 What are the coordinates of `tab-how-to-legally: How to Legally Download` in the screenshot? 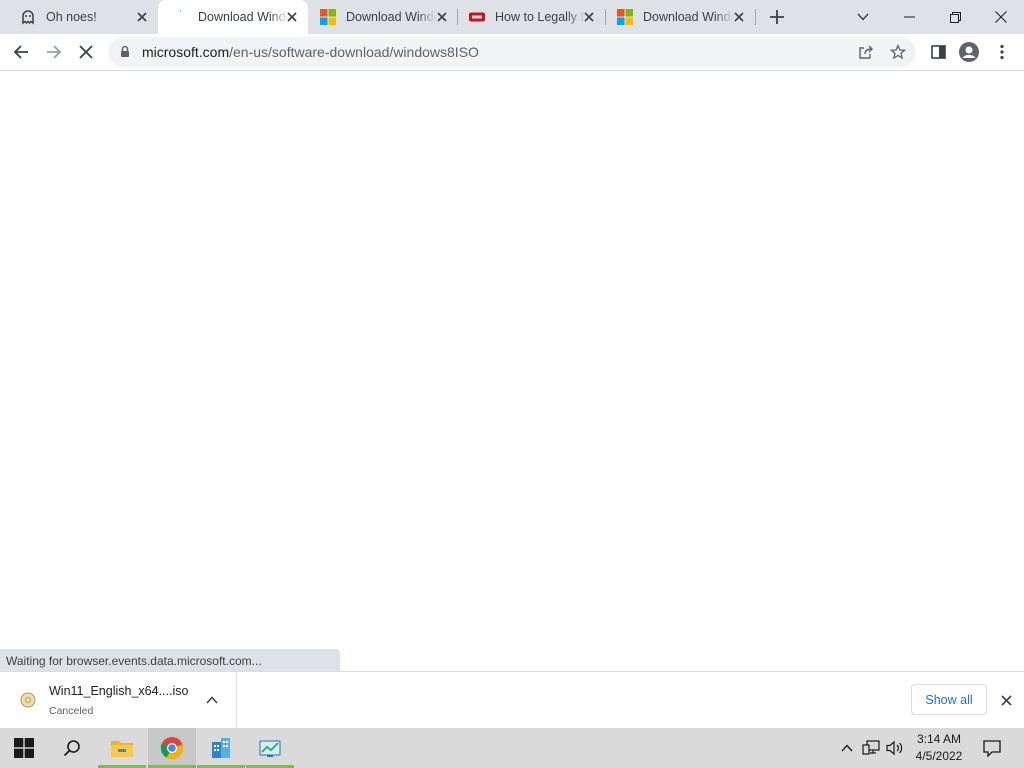 It's located at (530, 17).